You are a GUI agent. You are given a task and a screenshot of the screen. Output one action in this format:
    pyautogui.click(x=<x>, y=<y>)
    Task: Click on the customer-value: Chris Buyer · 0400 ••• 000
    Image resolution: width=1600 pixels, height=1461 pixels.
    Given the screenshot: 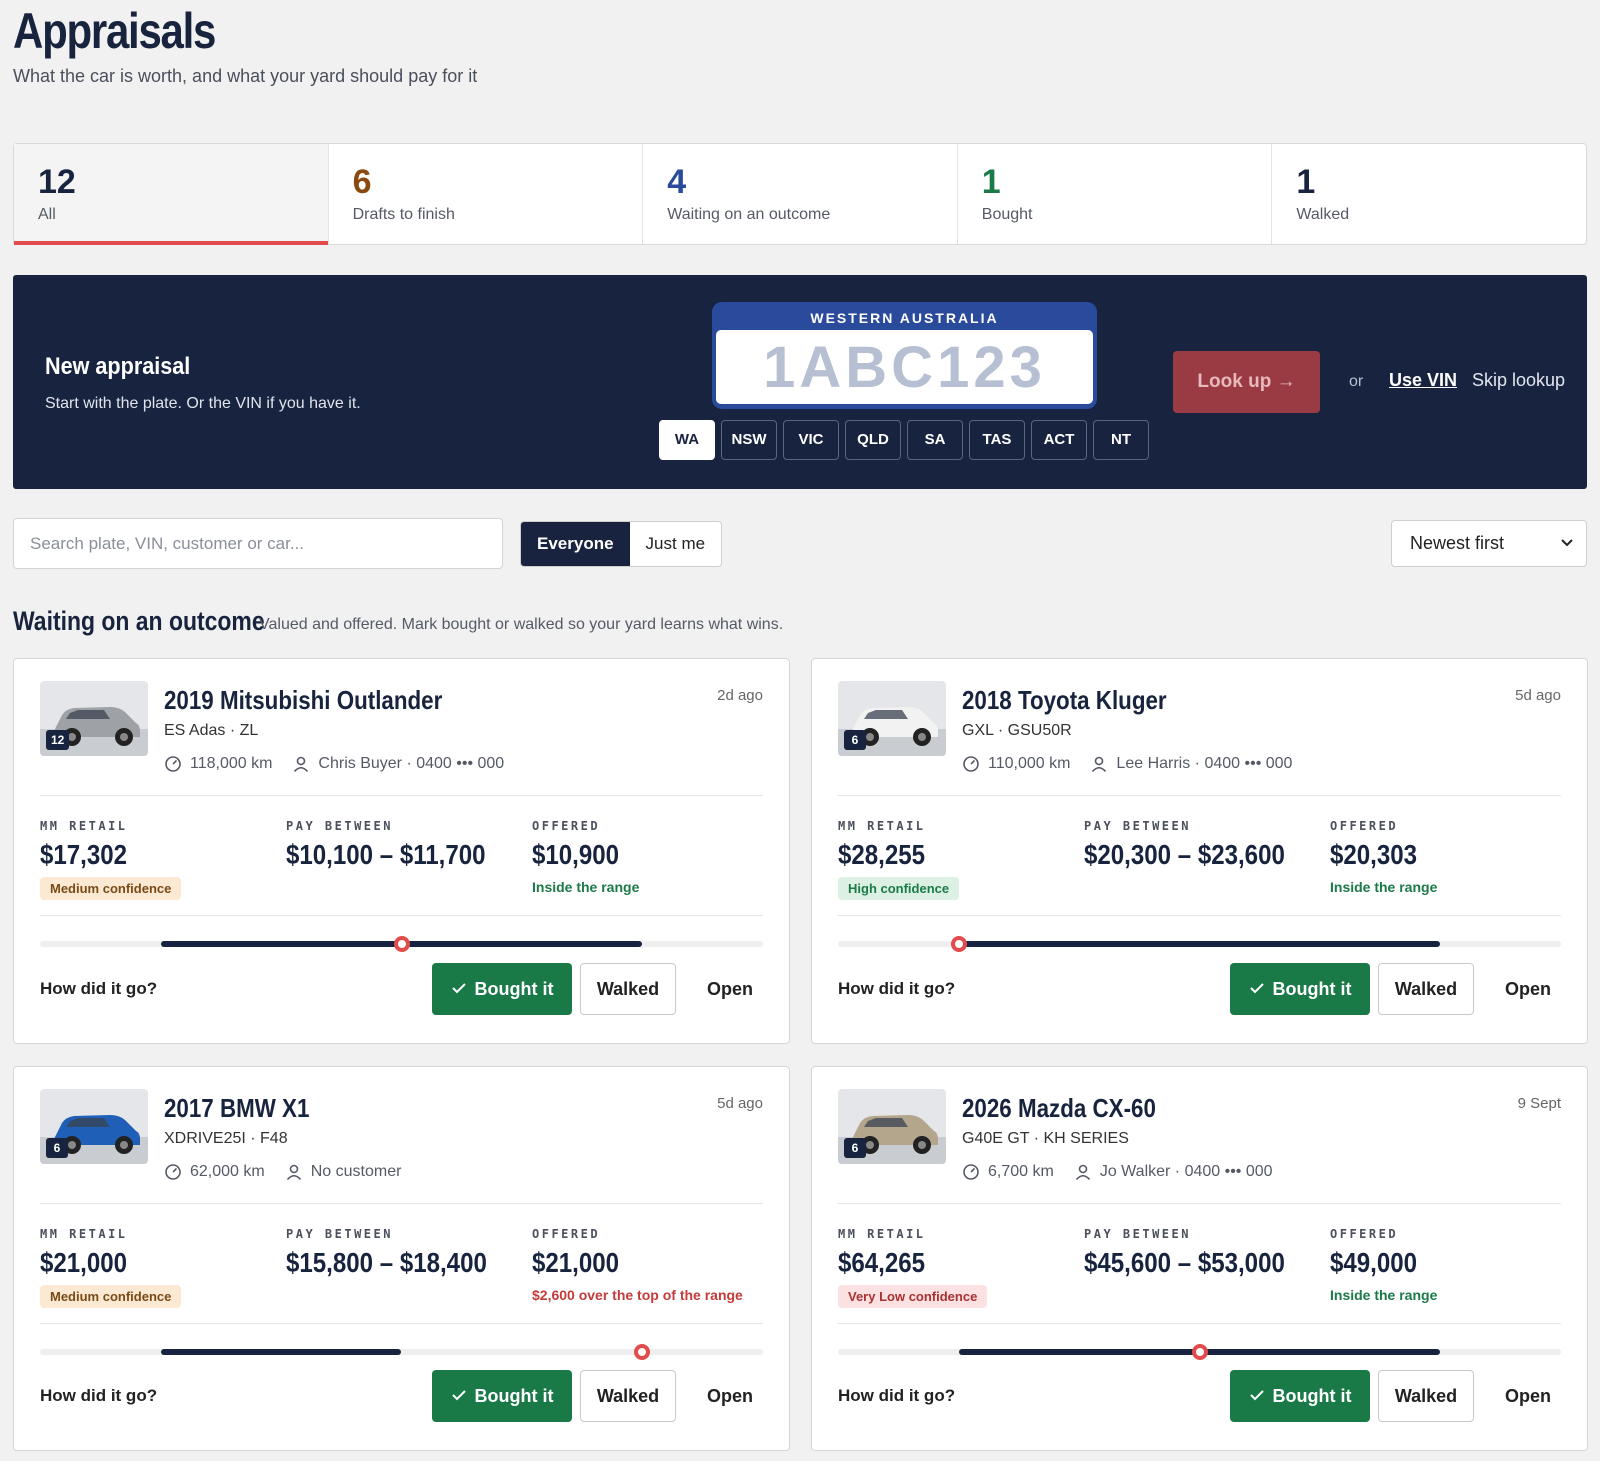 What is the action you would take?
    pyautogui.click(x=411, y=763)
    